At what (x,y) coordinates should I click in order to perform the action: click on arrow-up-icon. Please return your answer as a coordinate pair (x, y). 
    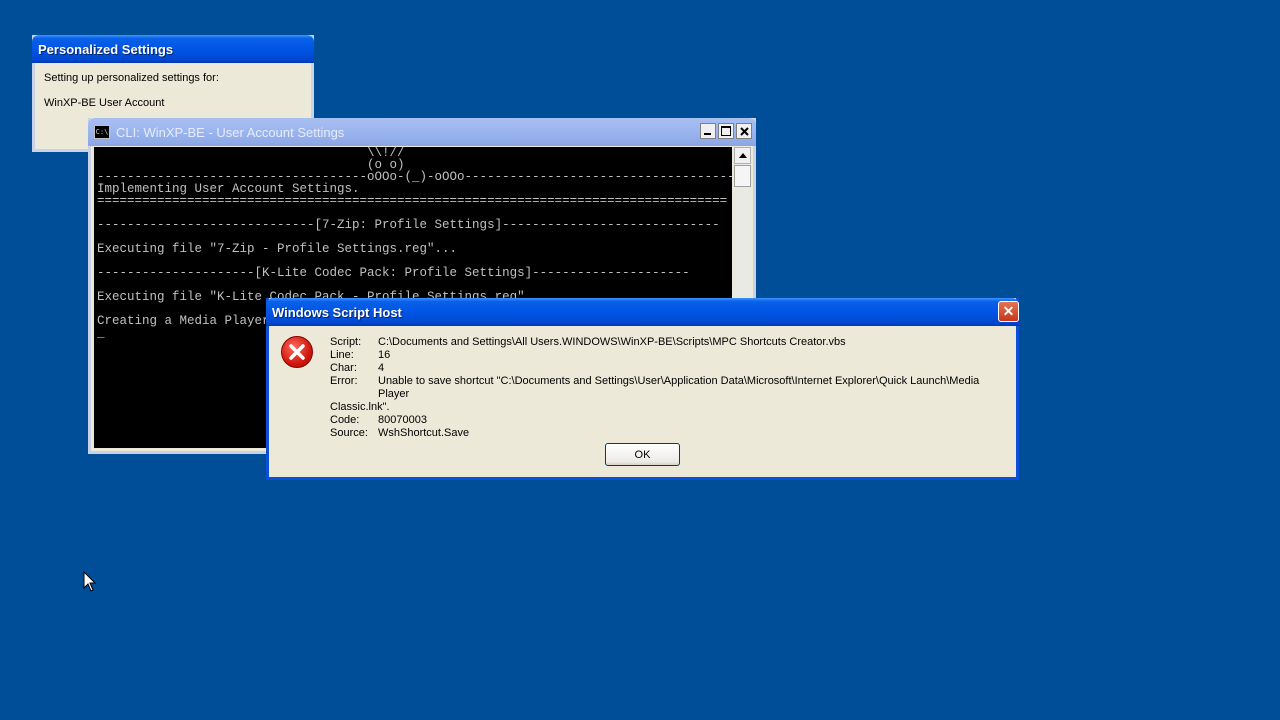
    Looking at the image, I should click on (742, 155).